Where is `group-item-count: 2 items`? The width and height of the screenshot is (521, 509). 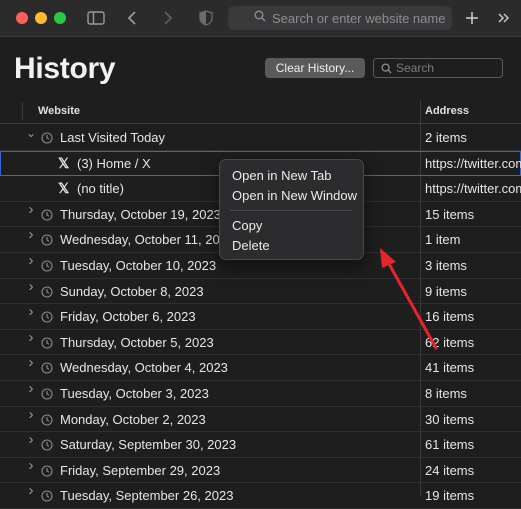
group-item-count: 2 items is located at coordinates (446, 137).